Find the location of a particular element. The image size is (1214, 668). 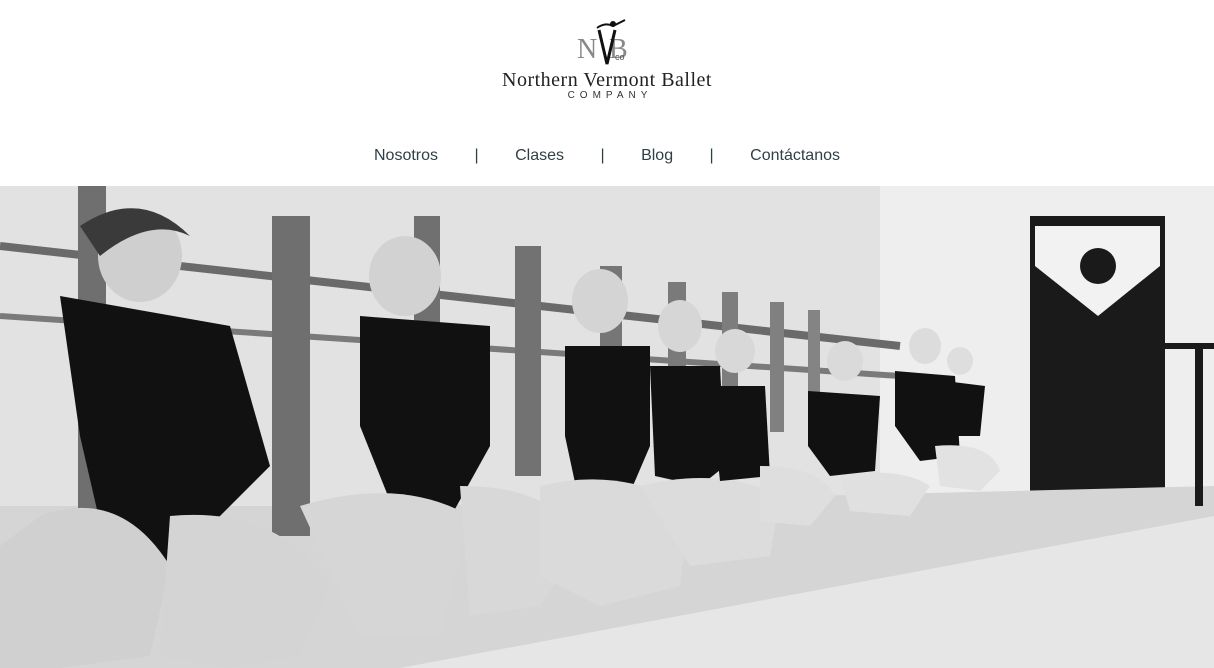

main-nav: Nosotros | Clases | Blog | Contáctanos is located at coordinates (607, 156).